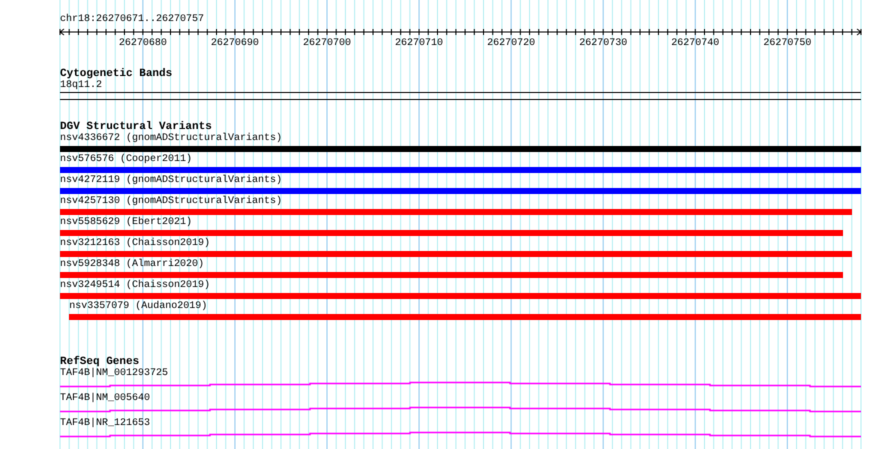 The height and width of the screenshot is (449, 890). Describe the element at coordinates (695, 44) in the screenshot. I see `tick-label: 26270740` at that location.